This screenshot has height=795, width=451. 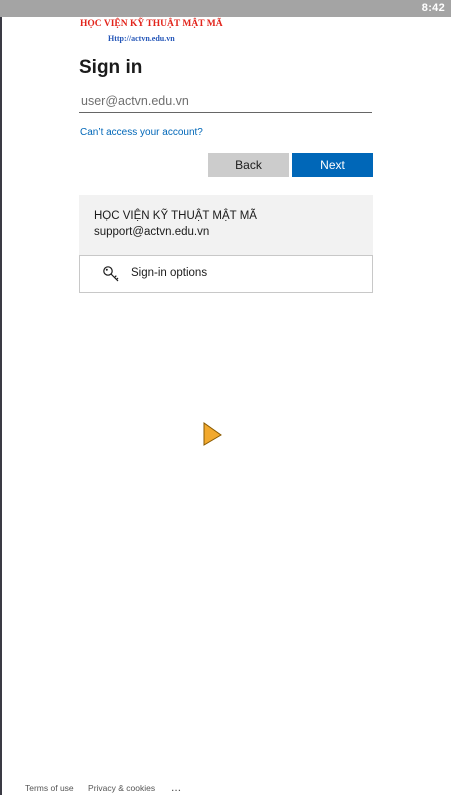 What do you see at coordinates (121, 788) in the screenshot?
I see `privacy-cookies-link: Privacy & cookies` at bounding box center [121, 788].